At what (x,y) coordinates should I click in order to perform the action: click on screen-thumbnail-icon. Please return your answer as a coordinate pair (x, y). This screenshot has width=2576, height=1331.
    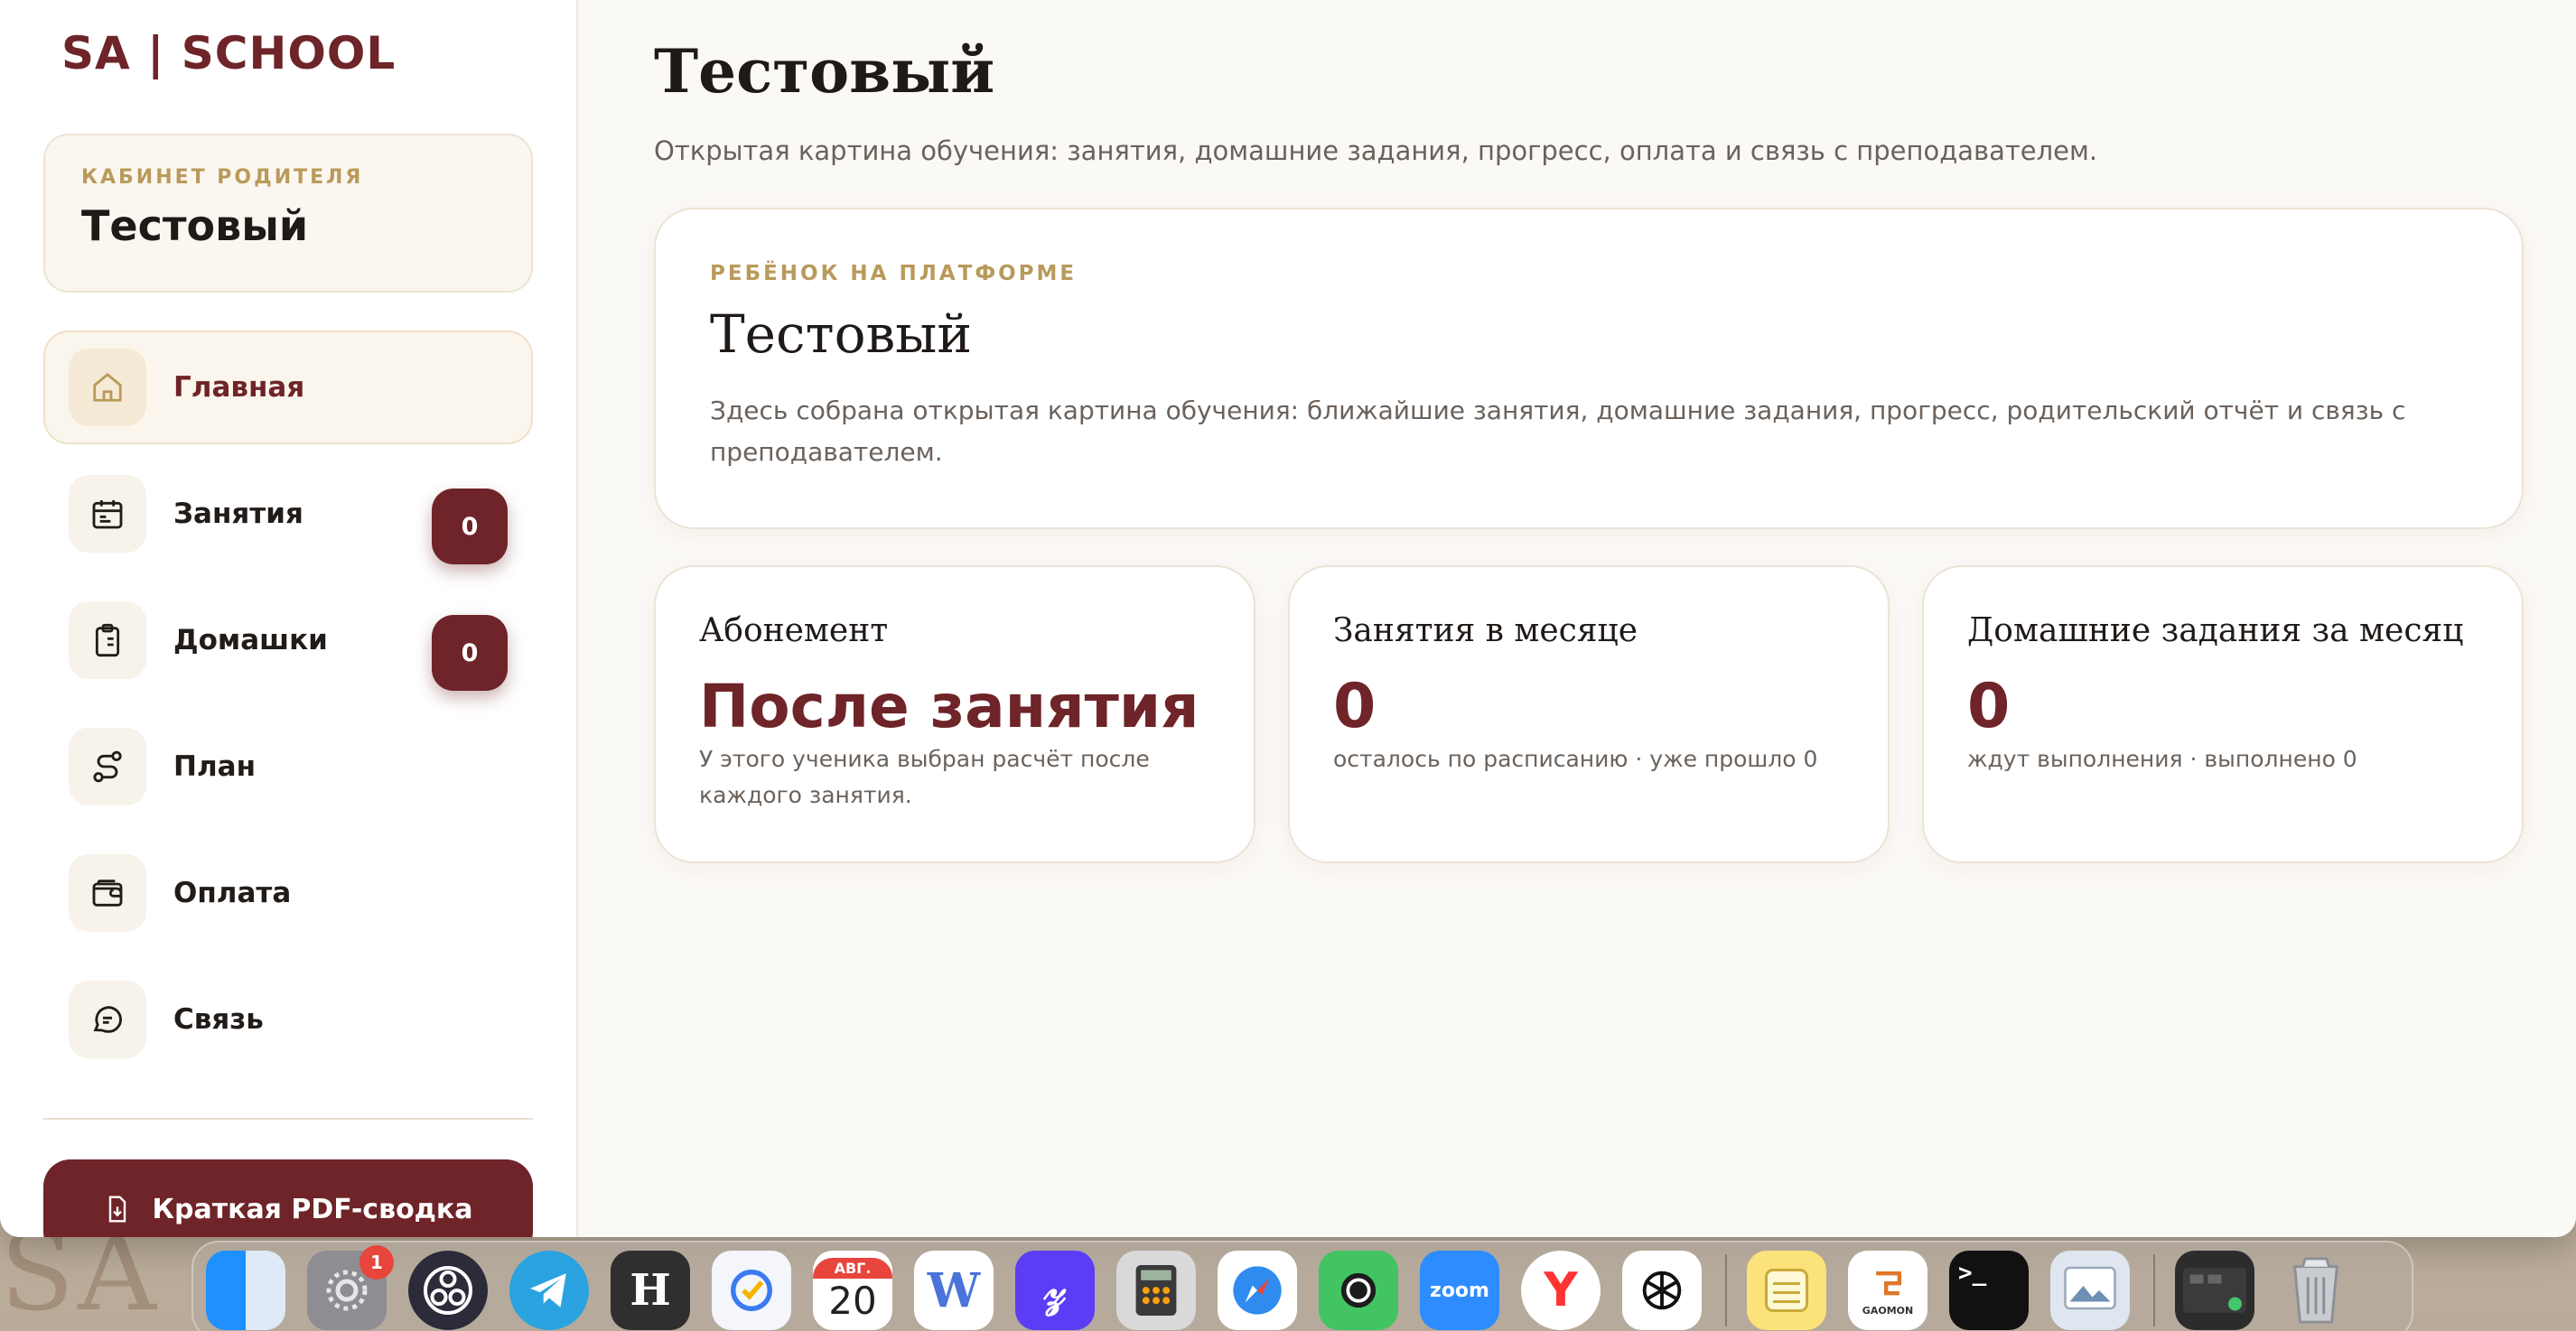
    Looking at the image, I should click on (2214, 1291).